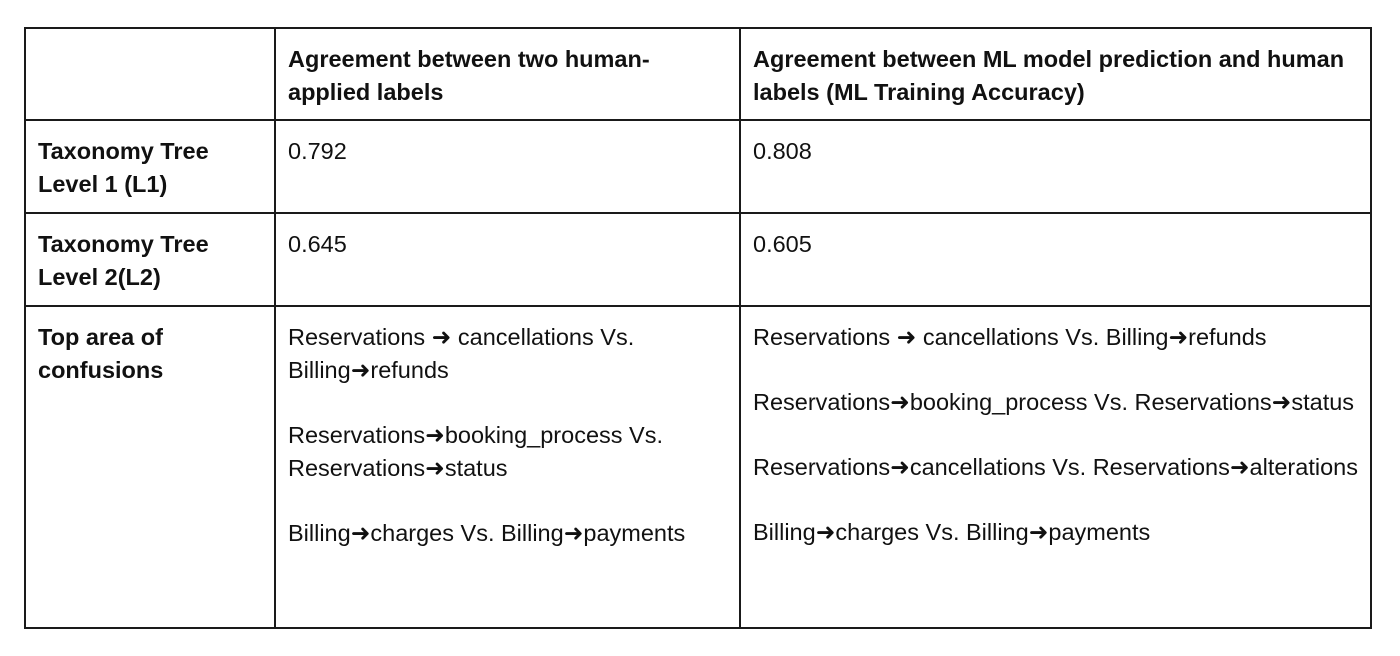  What do you see at coordinates (507, 166) in the screenshot?
I see `cell-l1-human: 0.792` at bounding box center [507, 166].